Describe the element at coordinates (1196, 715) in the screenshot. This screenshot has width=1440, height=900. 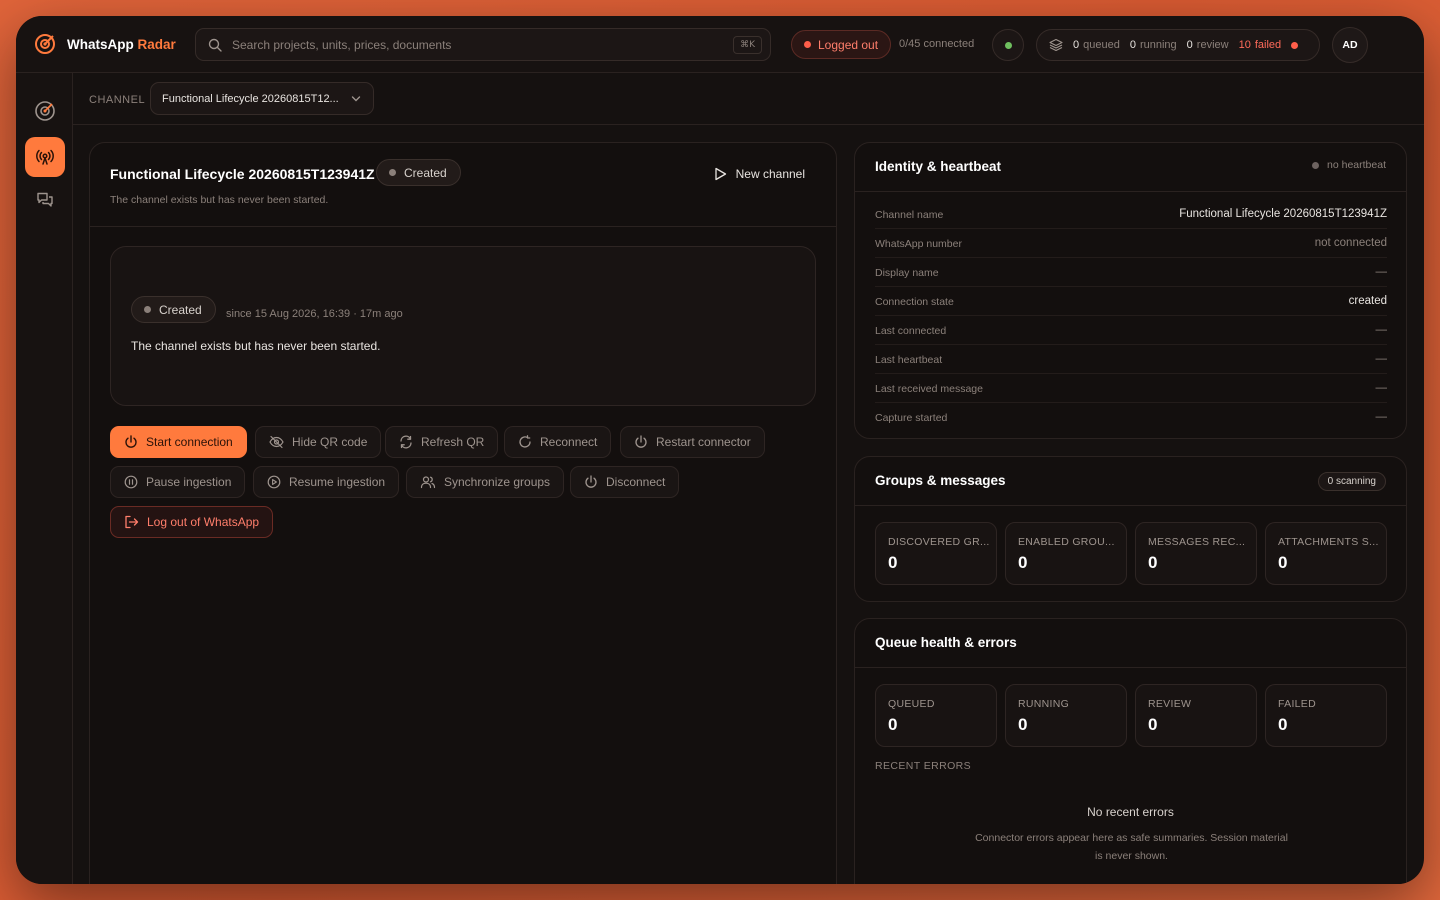
I see `stat-review: REVIEW 0` at that location.